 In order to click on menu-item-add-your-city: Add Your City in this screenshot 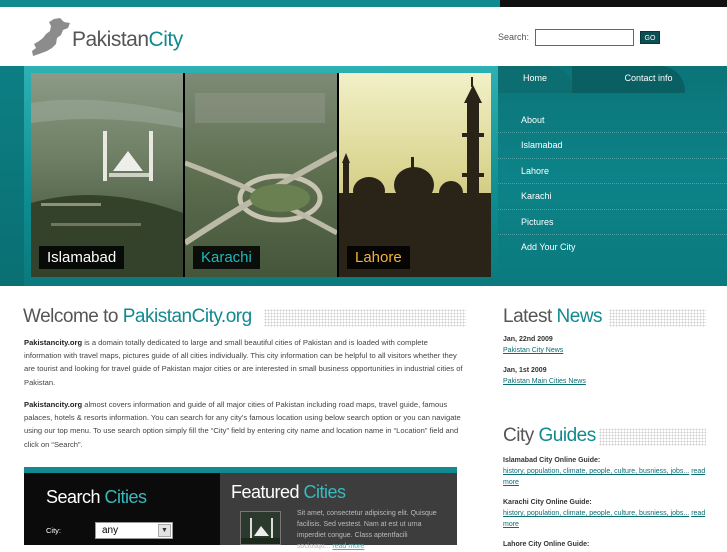, I will do `click(612, 247)`.